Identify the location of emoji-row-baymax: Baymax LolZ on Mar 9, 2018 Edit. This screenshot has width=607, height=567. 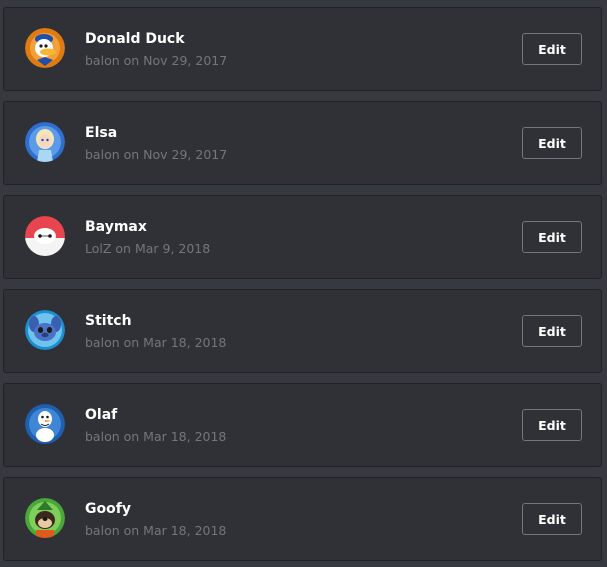
(302, 237).